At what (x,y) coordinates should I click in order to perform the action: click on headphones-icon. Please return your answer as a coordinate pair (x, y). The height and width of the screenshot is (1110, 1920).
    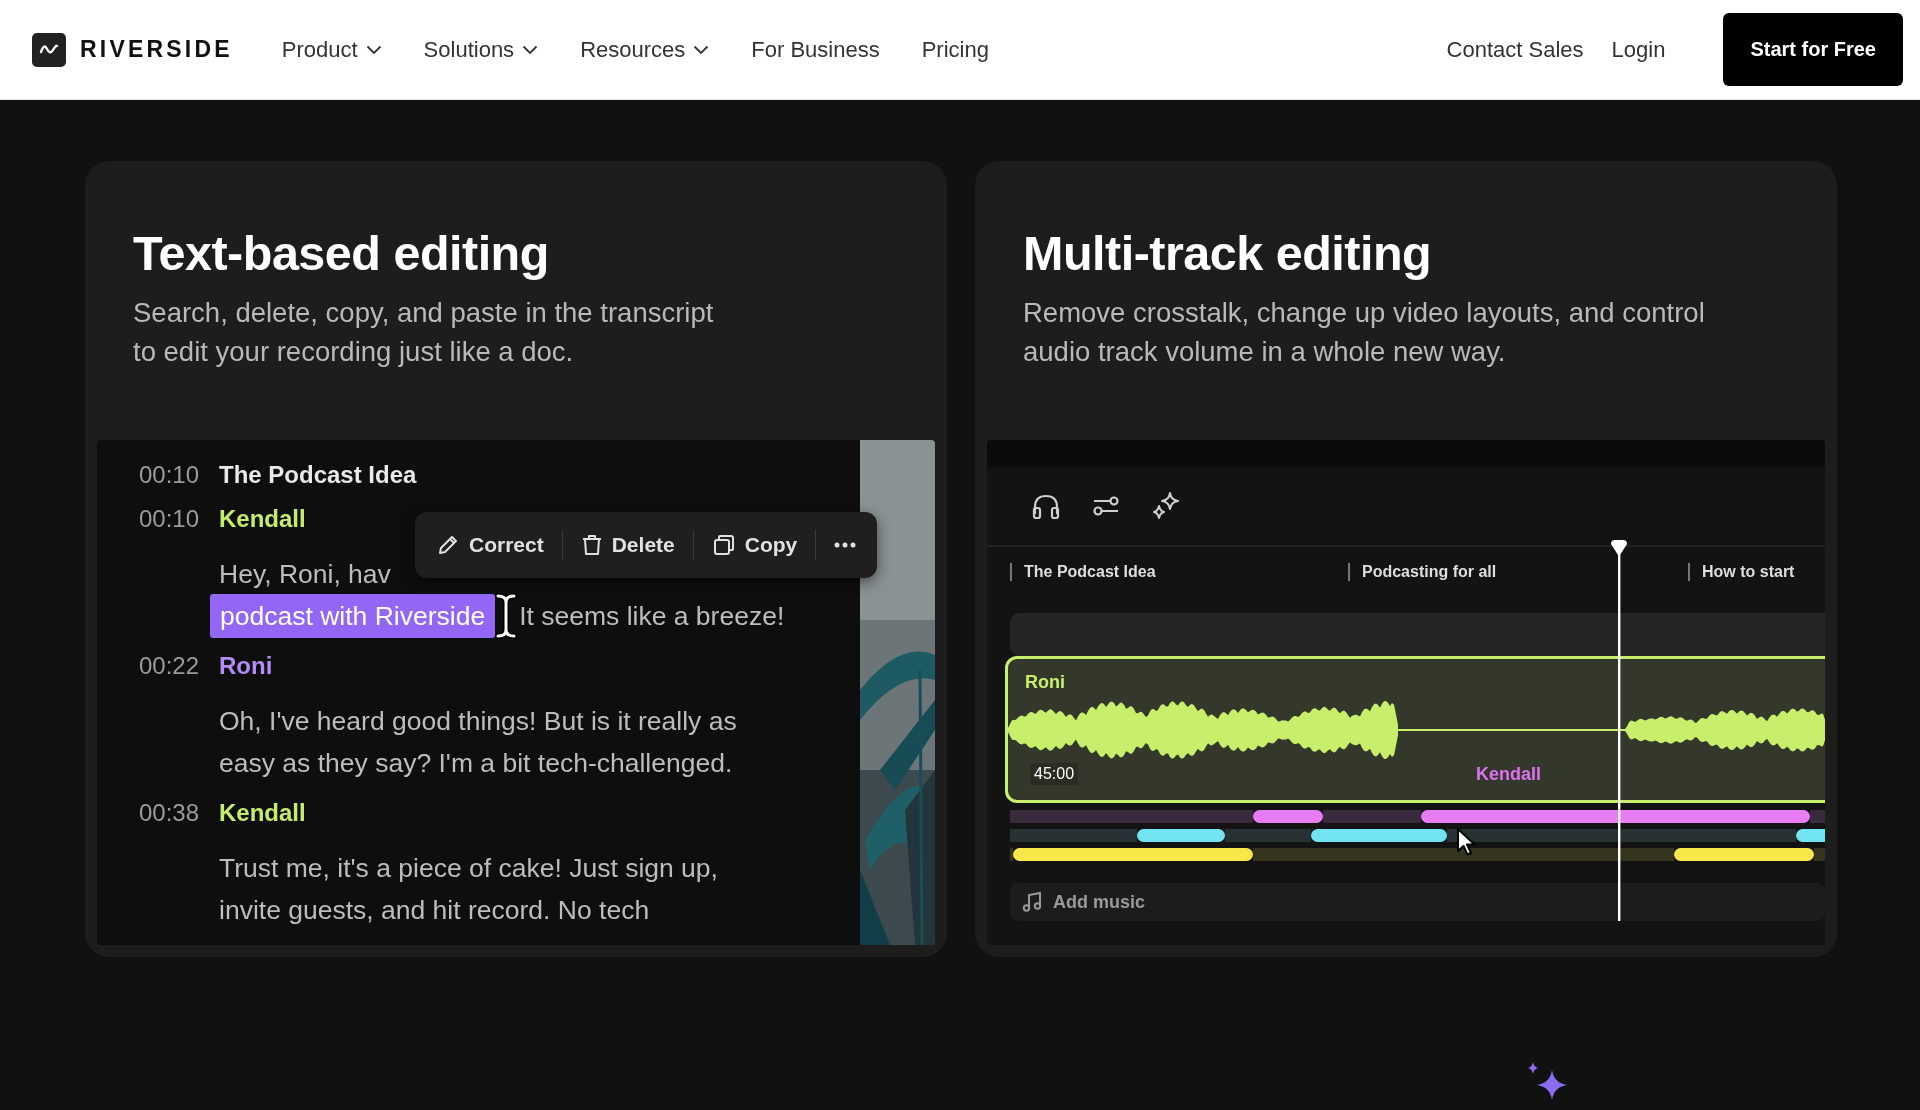
    Looking at the image, I should click on (1046, 506).